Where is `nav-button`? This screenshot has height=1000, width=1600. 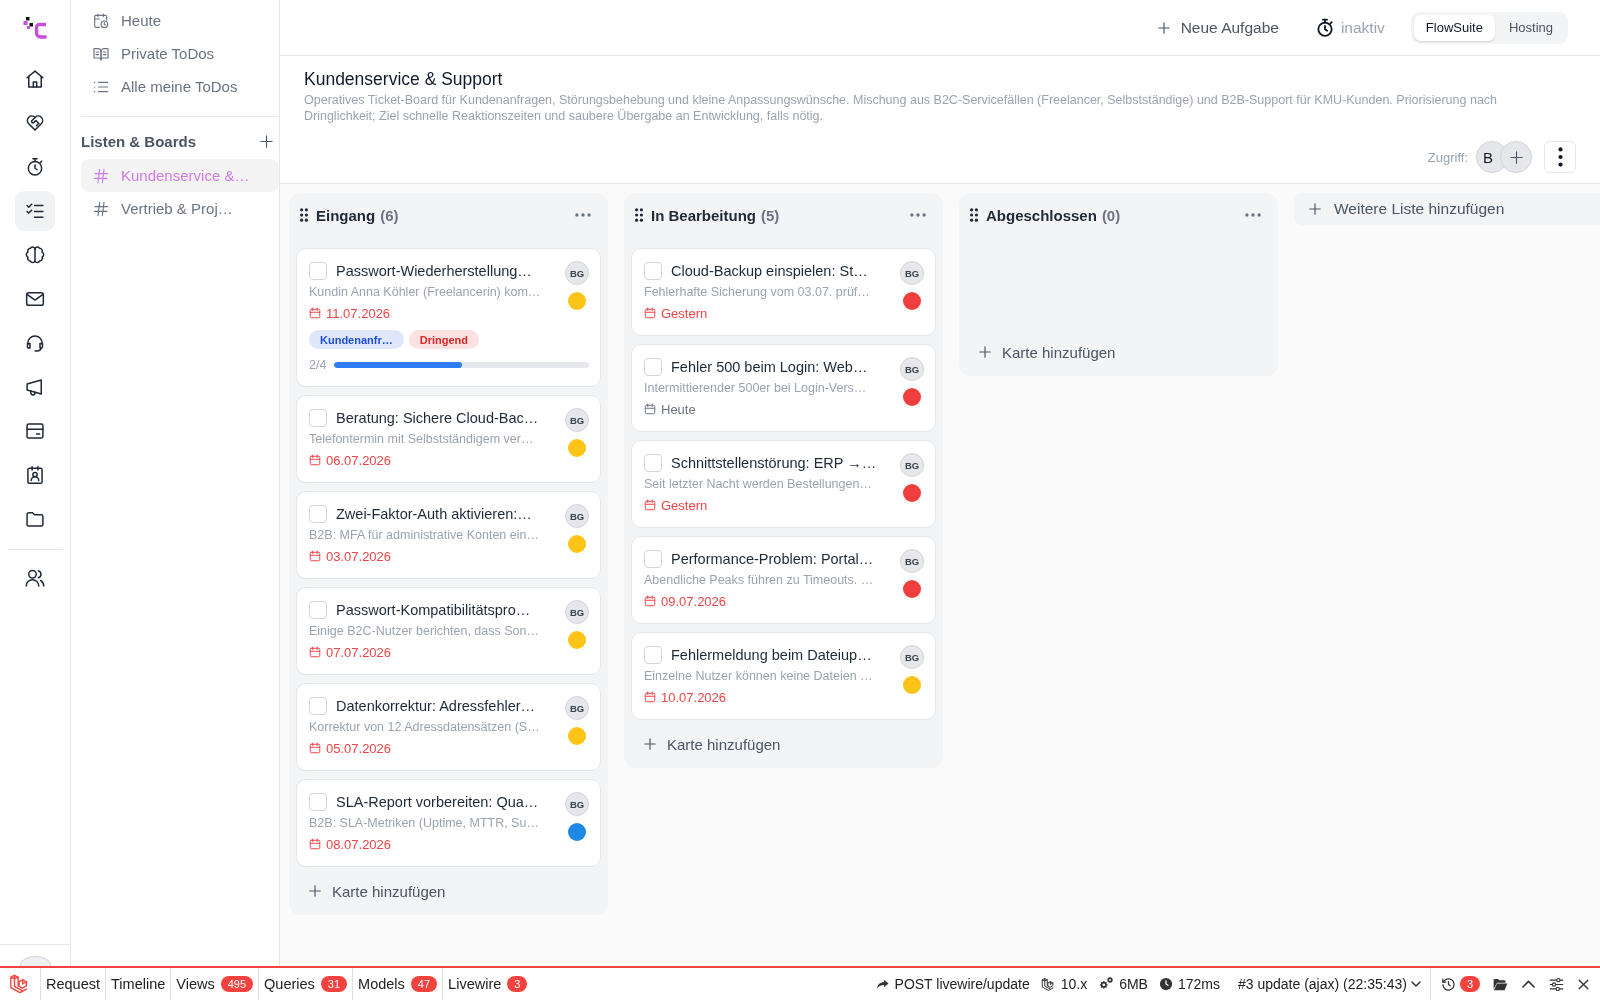 nav-button is located at coordinates (35, 211).